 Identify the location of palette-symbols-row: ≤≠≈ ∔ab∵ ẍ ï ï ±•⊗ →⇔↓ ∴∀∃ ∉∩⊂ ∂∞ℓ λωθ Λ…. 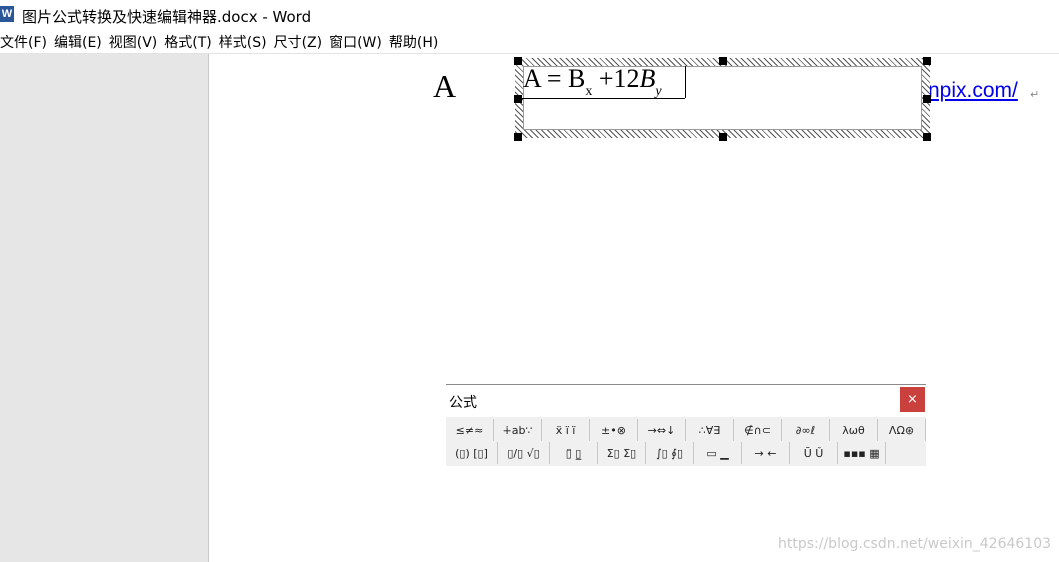
(686, 430).